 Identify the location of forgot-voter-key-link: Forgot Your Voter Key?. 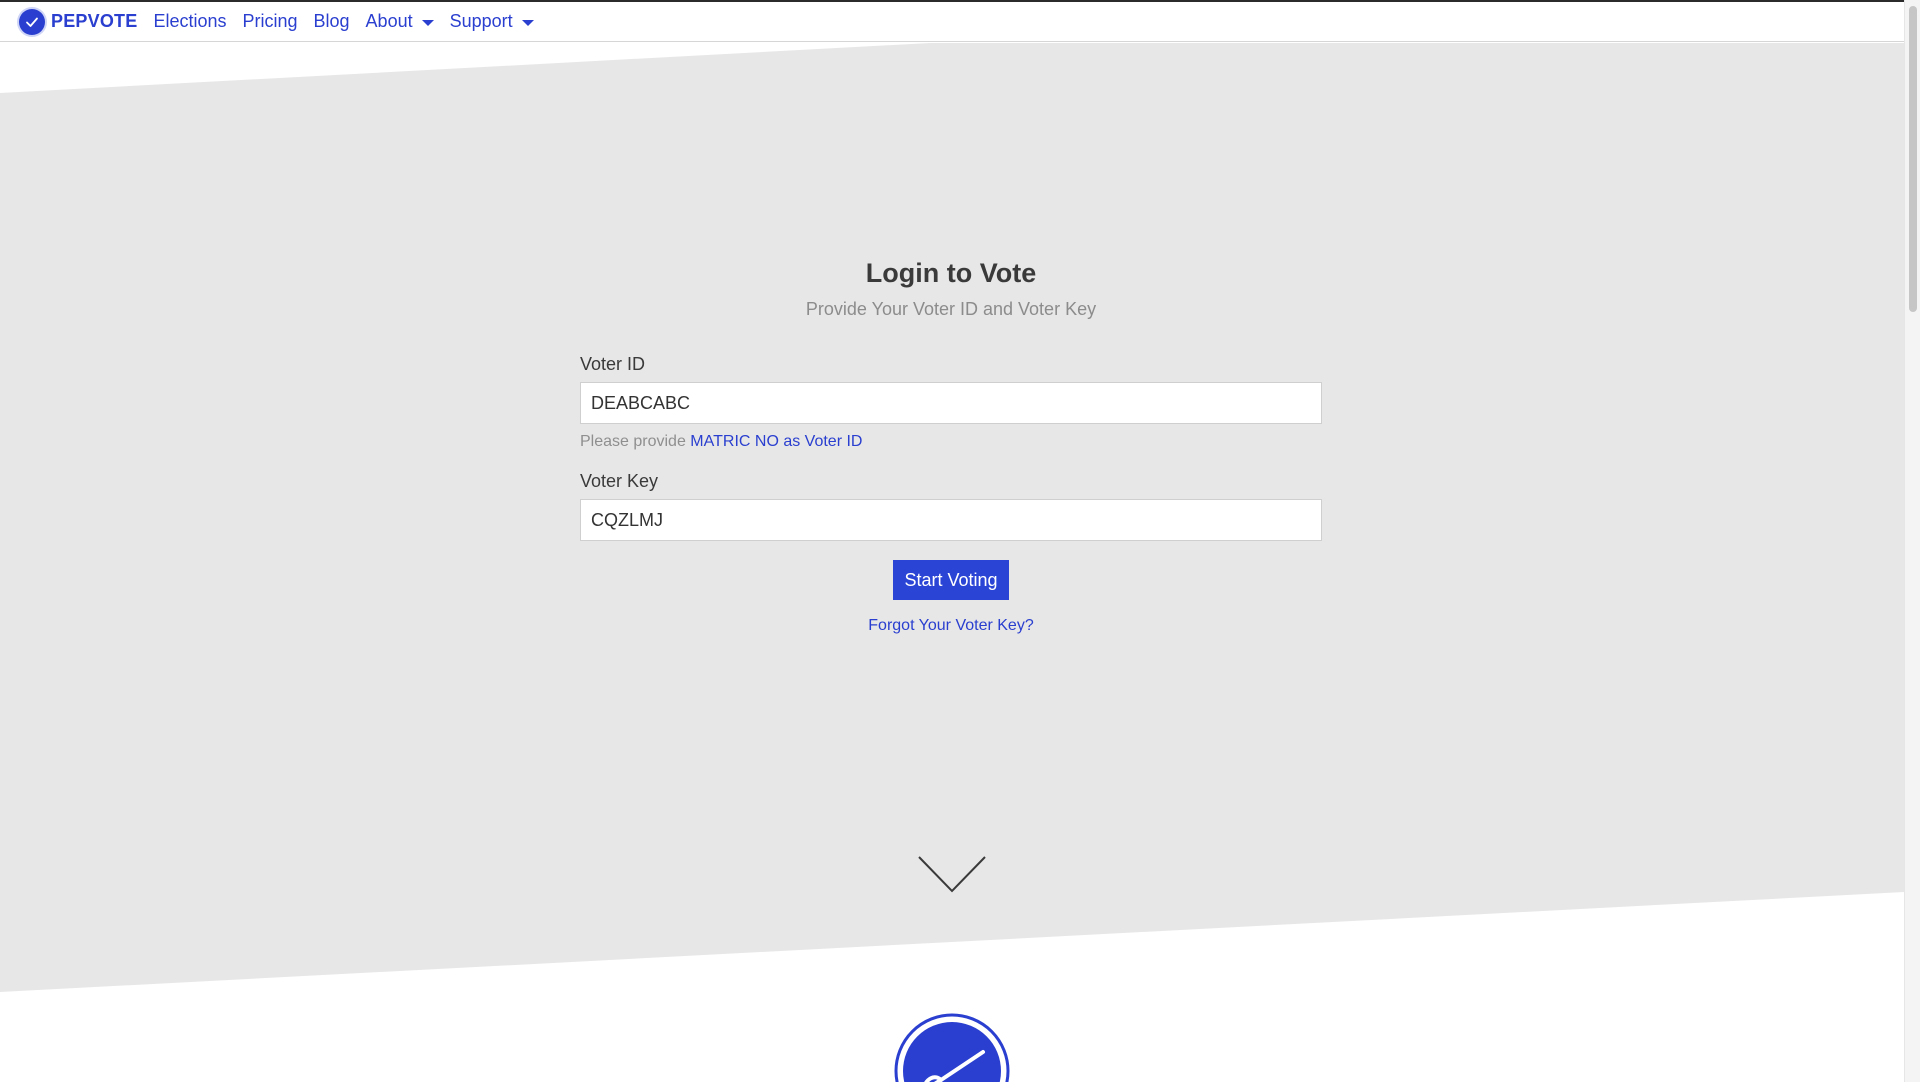
(951, 626).